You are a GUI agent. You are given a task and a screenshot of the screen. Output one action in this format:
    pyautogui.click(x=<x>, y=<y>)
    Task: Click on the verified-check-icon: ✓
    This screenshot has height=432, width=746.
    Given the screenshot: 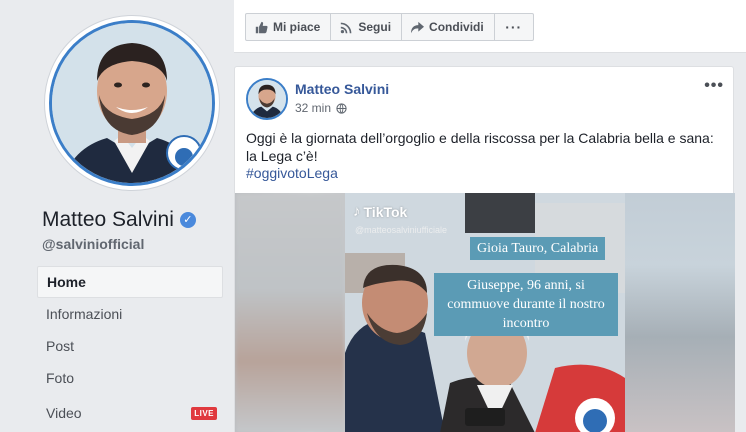 What is the action you would take?
    pyautogui.click(x=187, y=220)
    